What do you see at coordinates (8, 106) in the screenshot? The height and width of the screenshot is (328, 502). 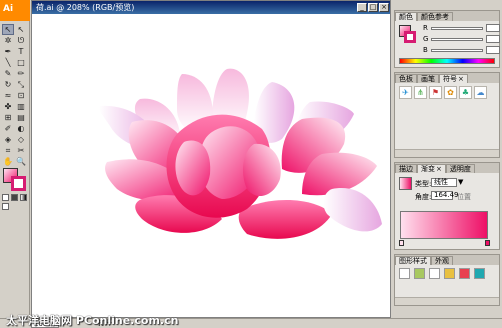 I see `symbol-sprayer-tool: ✤` at bounding box center [8, 106].